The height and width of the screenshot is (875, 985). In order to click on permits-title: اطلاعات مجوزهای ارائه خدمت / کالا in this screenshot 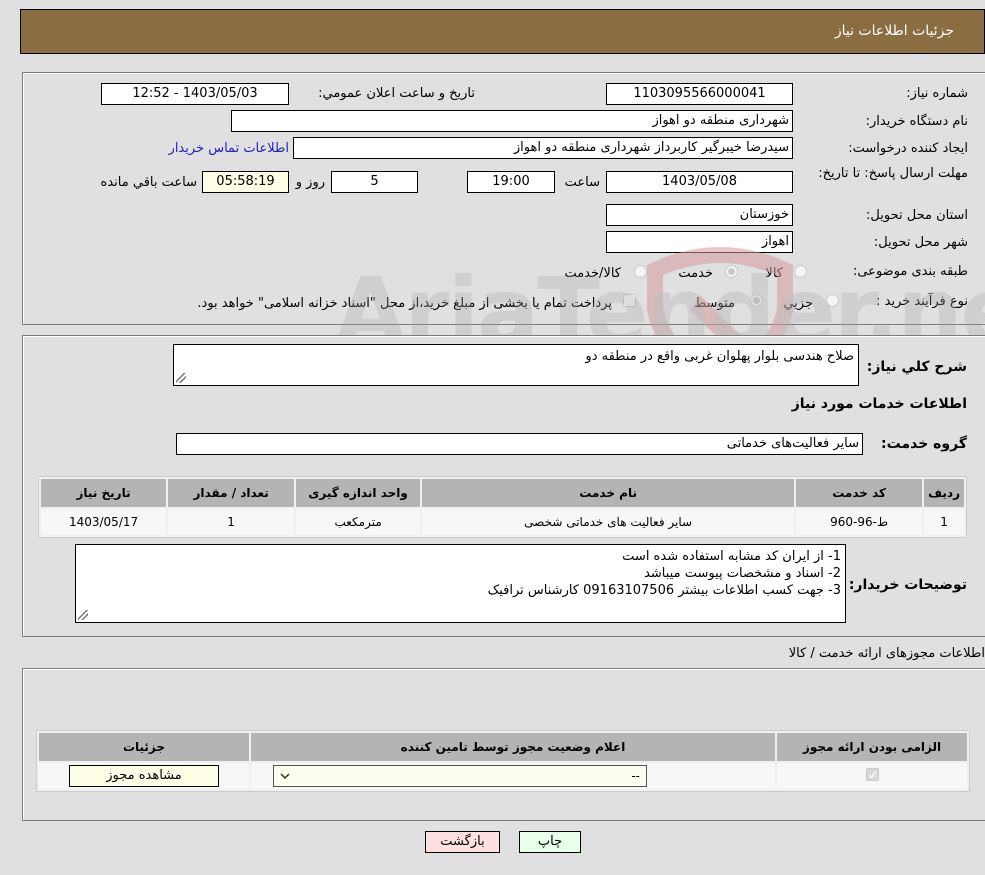, I will do `click(886, 653)`.